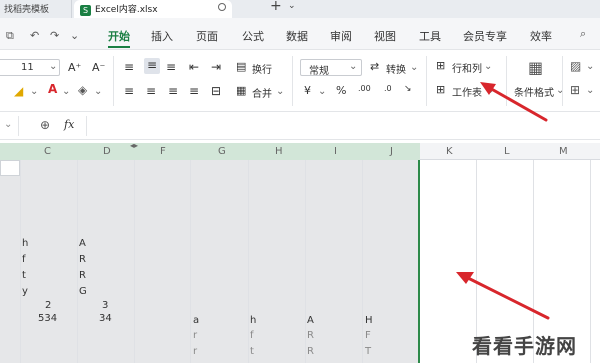  What do you see at coordinates (503, 296) in the screenshot?
I see `annotation-arrow-grid` at bounding box center [503, 296].